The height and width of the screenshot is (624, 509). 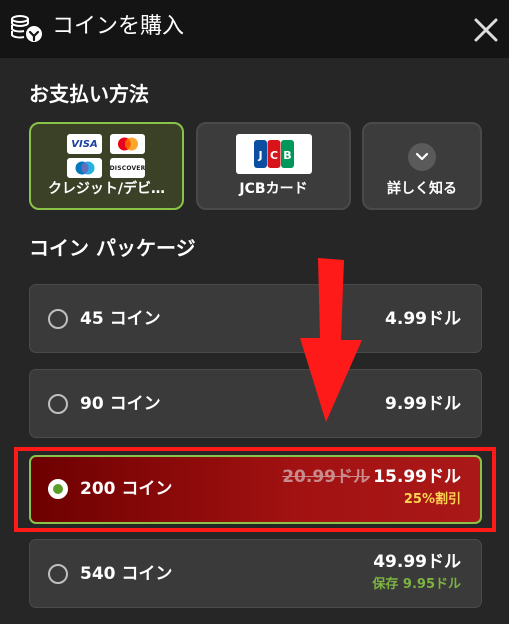 I want to click on mastercard-logo, so click(x=127, y=144).